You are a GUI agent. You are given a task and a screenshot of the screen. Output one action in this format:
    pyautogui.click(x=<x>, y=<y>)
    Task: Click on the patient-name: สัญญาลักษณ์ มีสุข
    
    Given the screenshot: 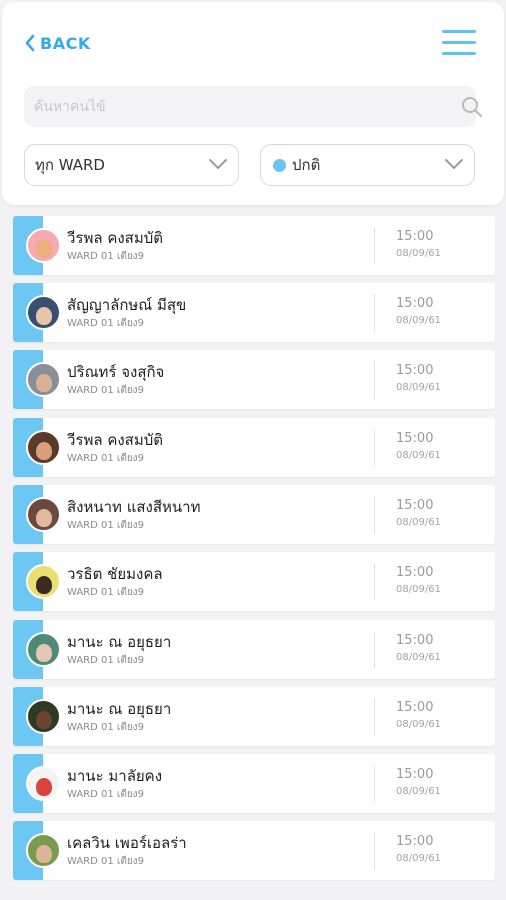 What is the action you would take?
    pyautogui.click(x=127, y=305)
    